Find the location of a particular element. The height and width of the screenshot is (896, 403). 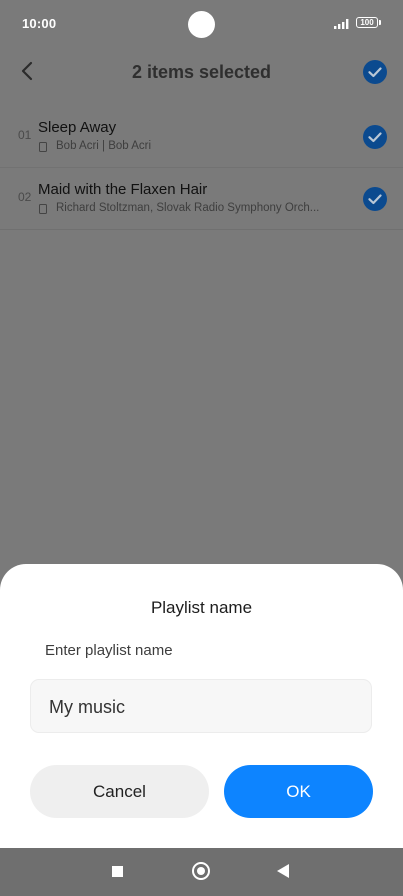

track-number: 01 is located at coordinates (25, 135).